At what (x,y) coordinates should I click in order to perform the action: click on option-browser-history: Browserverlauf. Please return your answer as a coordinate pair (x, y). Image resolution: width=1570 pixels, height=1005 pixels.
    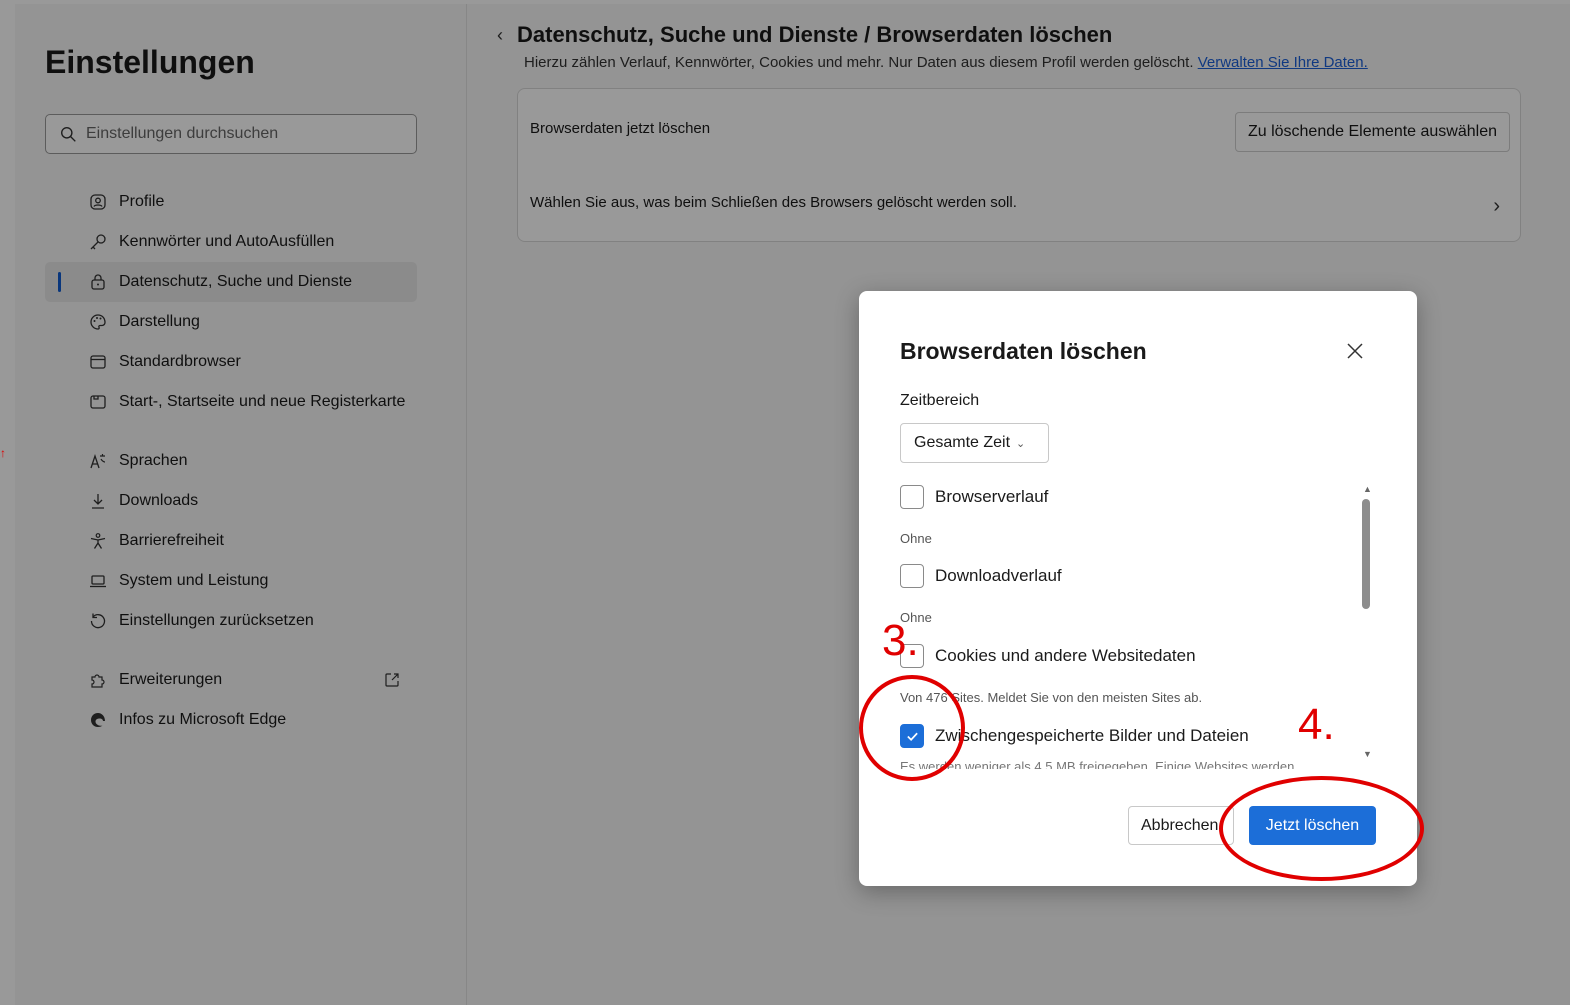
    Looking at the image, I should click on (974, 497).